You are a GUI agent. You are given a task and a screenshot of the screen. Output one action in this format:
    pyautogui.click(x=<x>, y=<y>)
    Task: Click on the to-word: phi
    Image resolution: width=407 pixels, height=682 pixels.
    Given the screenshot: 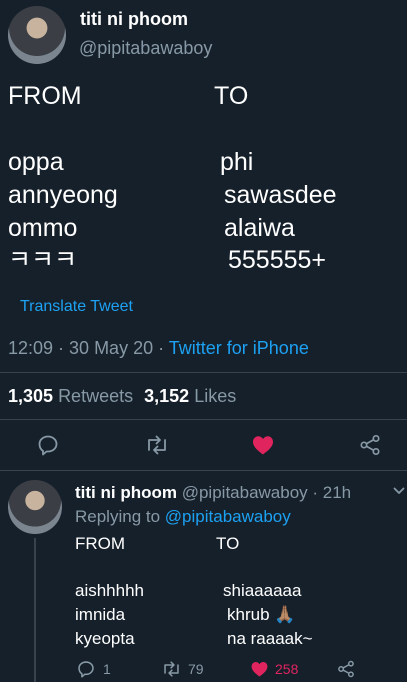 What is the action you would take?
    pyautogui.click(x=237, y=162)
    